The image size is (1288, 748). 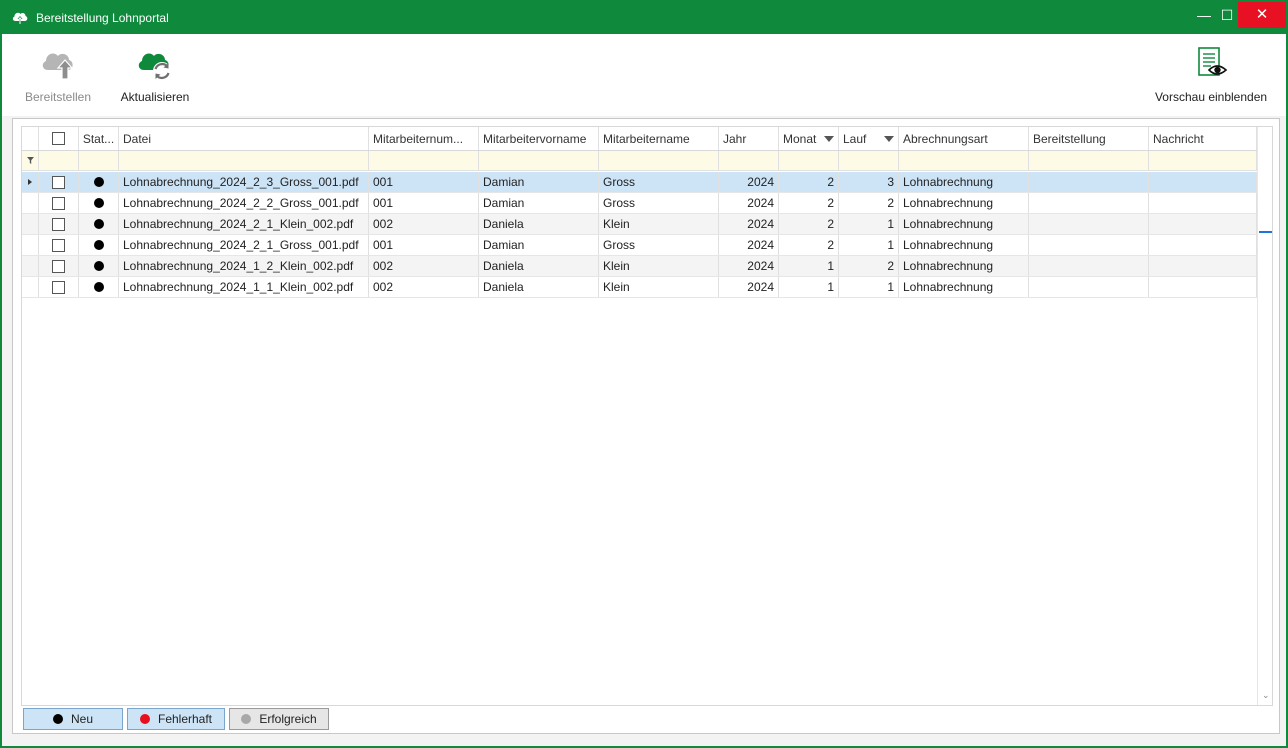 What do you see at coordinates (279, 719) in the screenshot?
I see `filter-erfolgreich-button: Erfolgreich` at bounding box center [279, 719].